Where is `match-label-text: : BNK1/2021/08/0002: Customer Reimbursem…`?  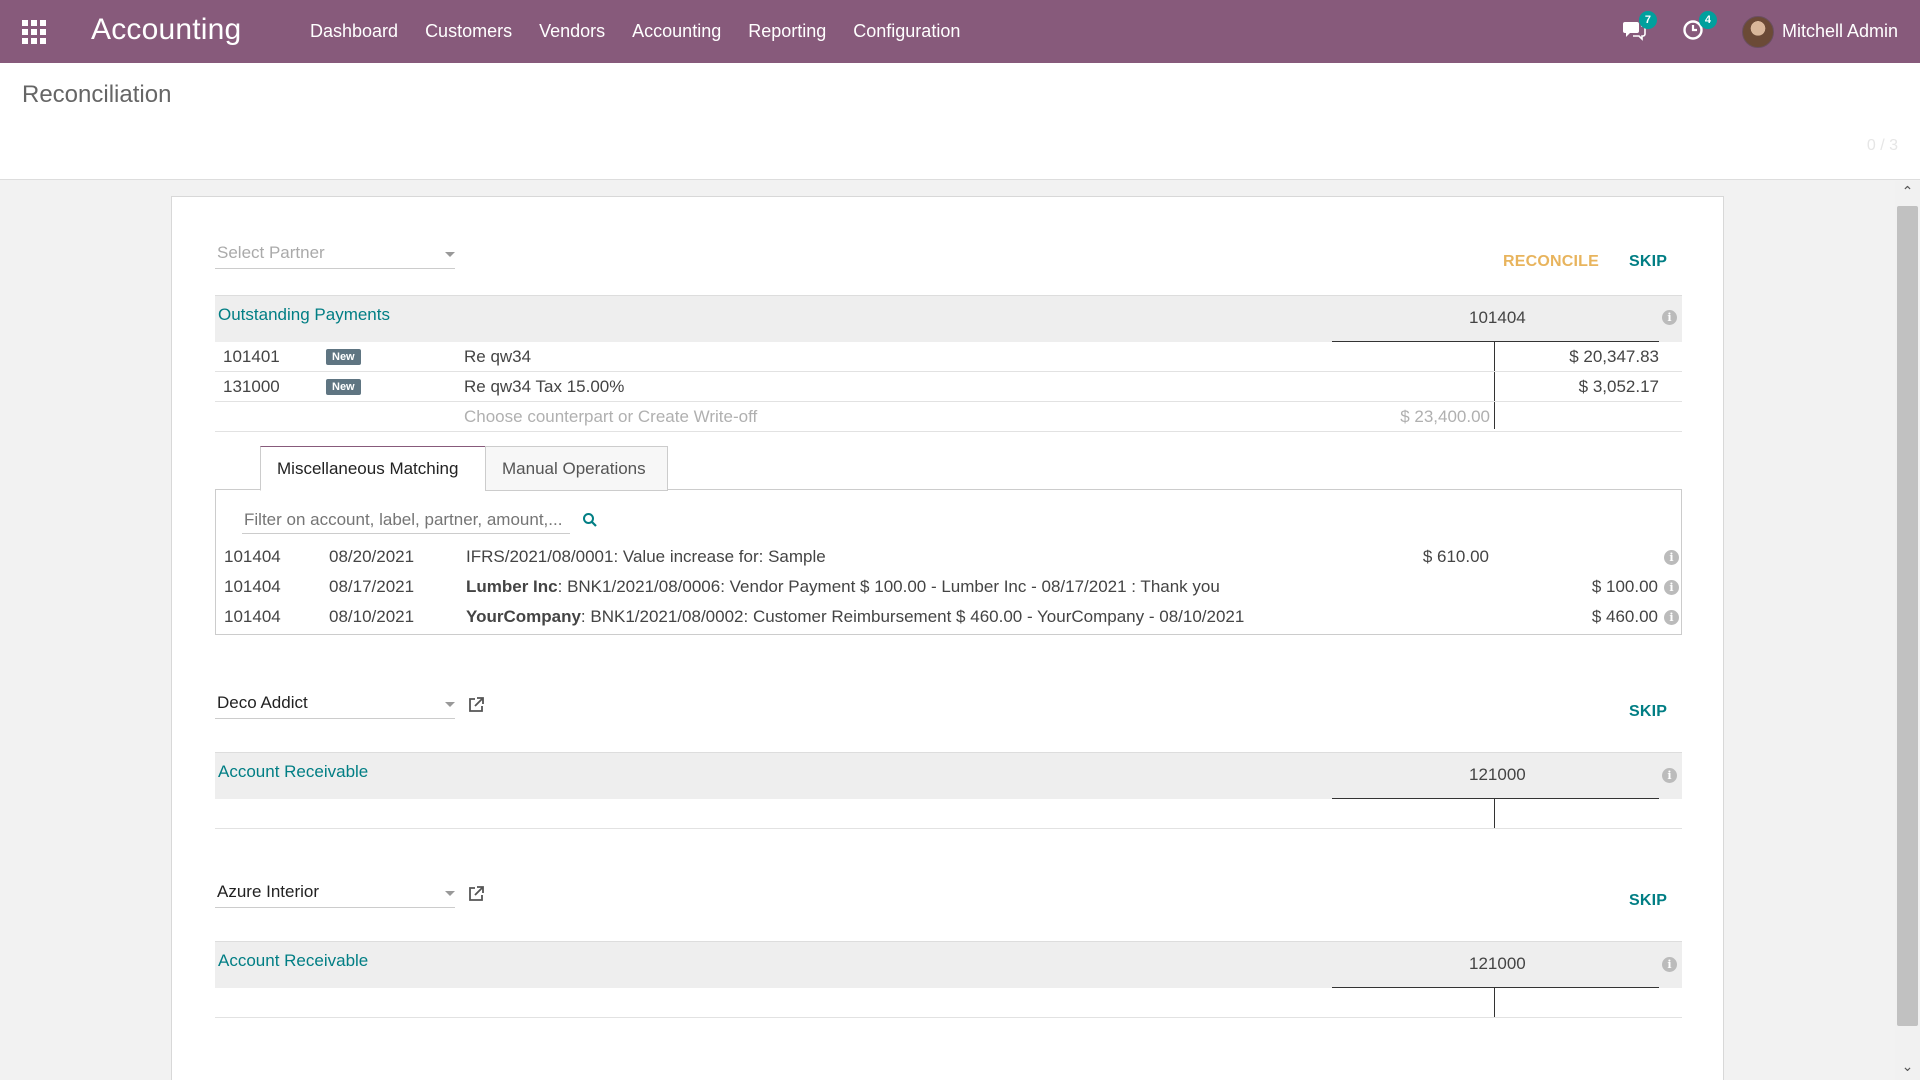
match-label-text: : BNK1/2021/08/0002: Customer Reimbursem… is located at coordinates (912, 616).